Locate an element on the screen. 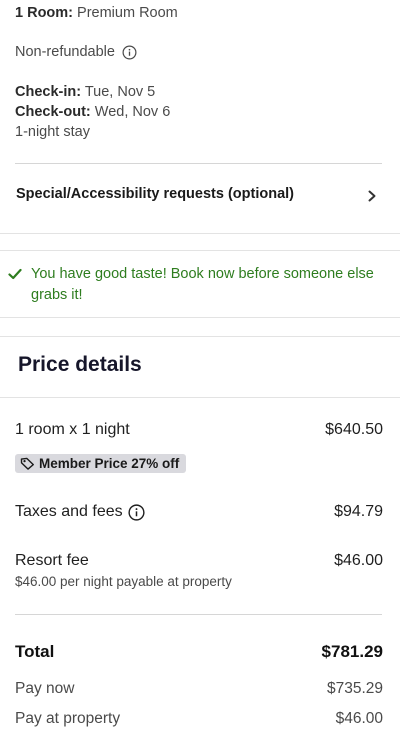  tag-icon is located at coordinates (27, 463).